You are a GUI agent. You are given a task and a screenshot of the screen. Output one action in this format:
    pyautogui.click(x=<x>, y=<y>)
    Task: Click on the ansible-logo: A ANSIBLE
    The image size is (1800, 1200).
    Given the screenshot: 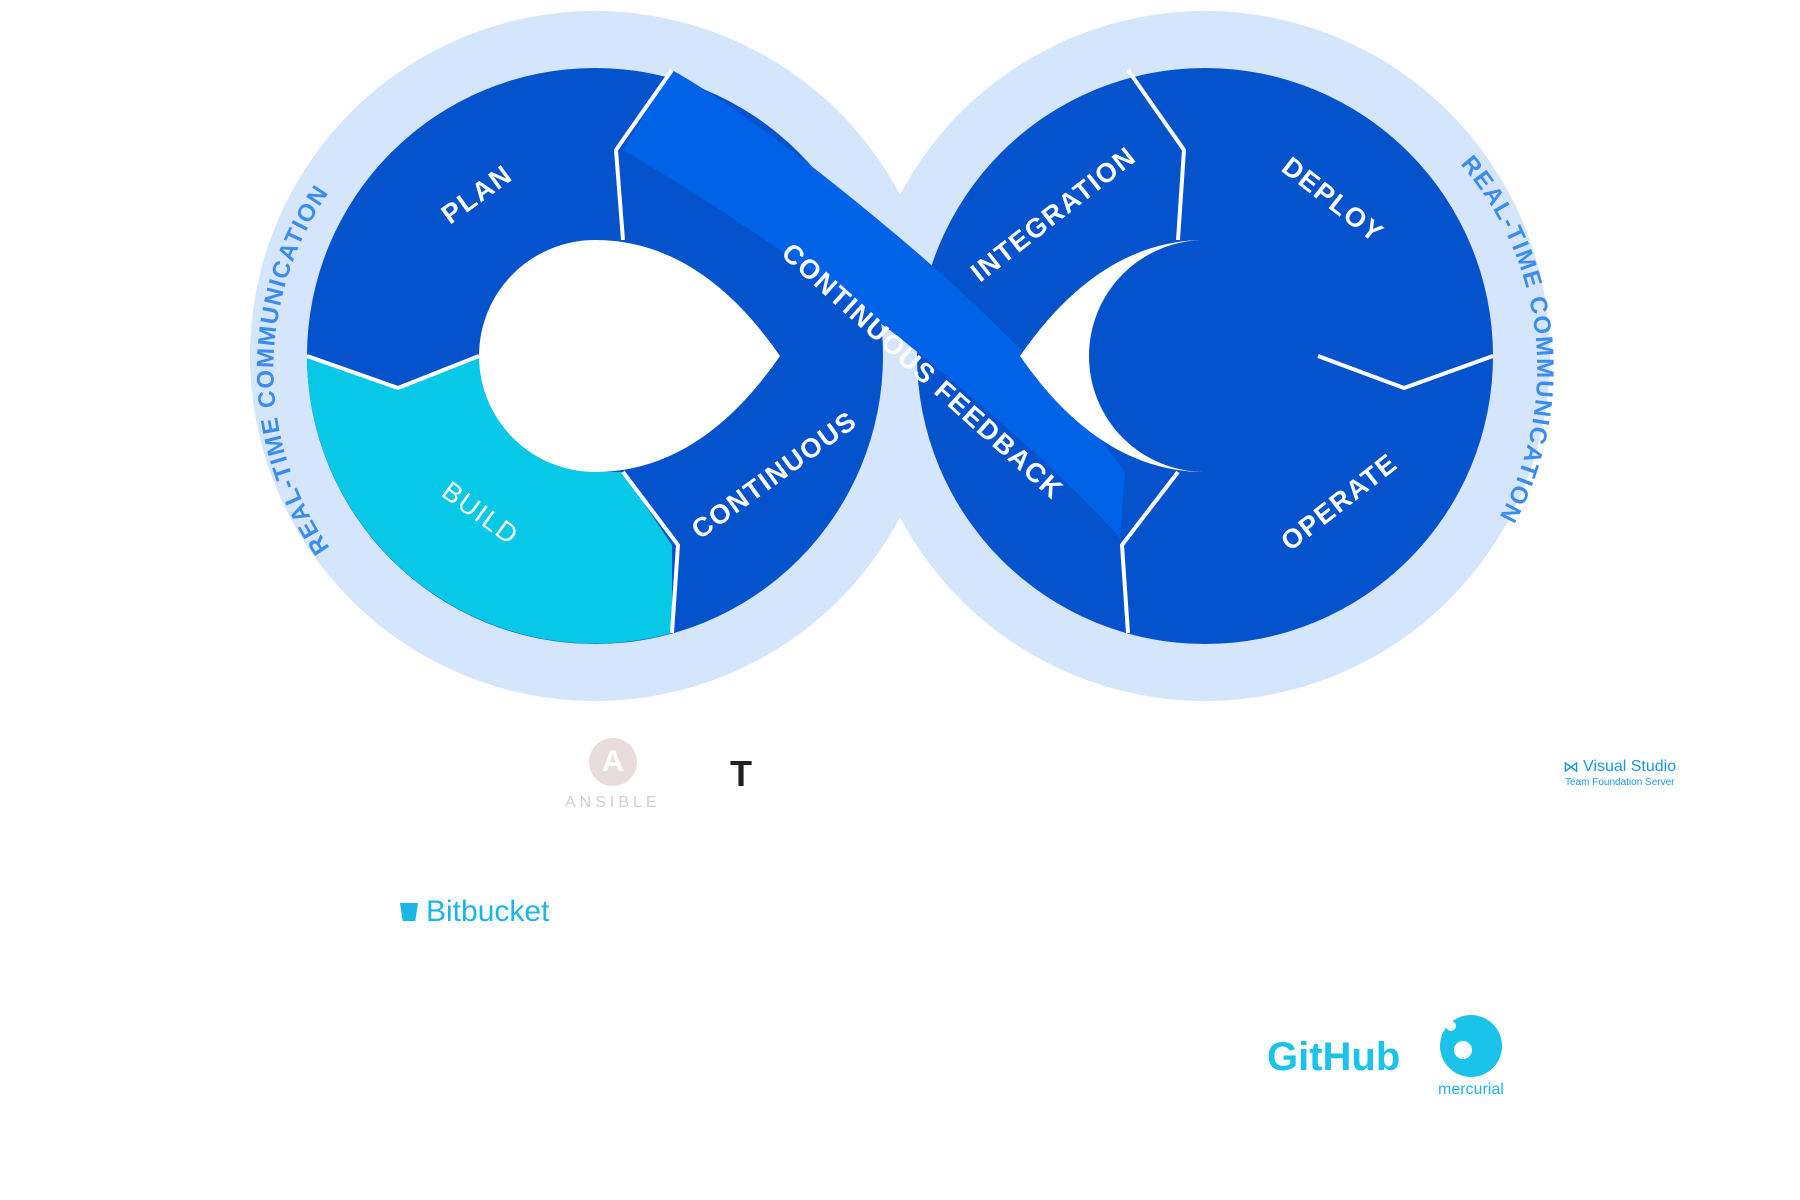 What is the action you would take?
    pyautogui.click(x=613, y=775)
    